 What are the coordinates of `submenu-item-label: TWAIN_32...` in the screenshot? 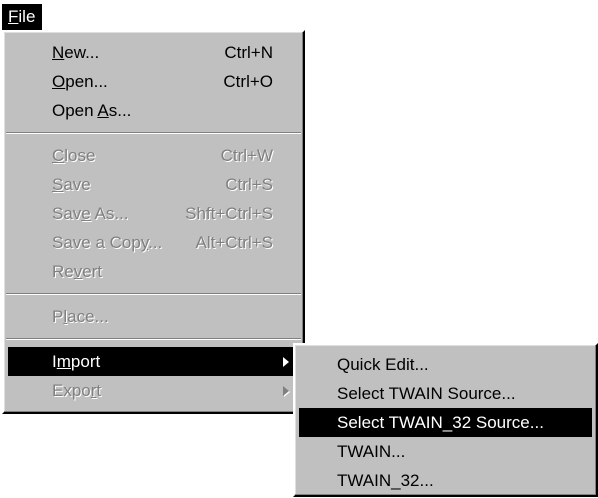 It's located at (385, 480).